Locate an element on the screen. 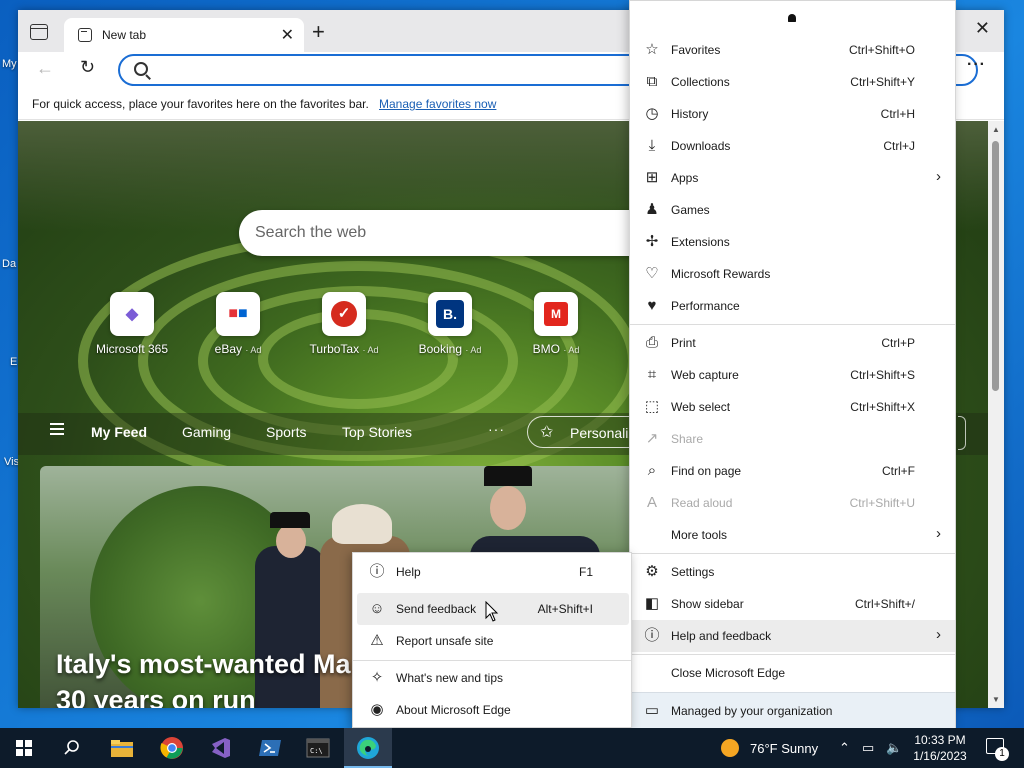 Image resolution: width=1024 pixels, height=768 pixels. menu-item-show-sidebar: ◧ Show sidebar Ctrl+Shift+/ is located at coordinates (792, 604).